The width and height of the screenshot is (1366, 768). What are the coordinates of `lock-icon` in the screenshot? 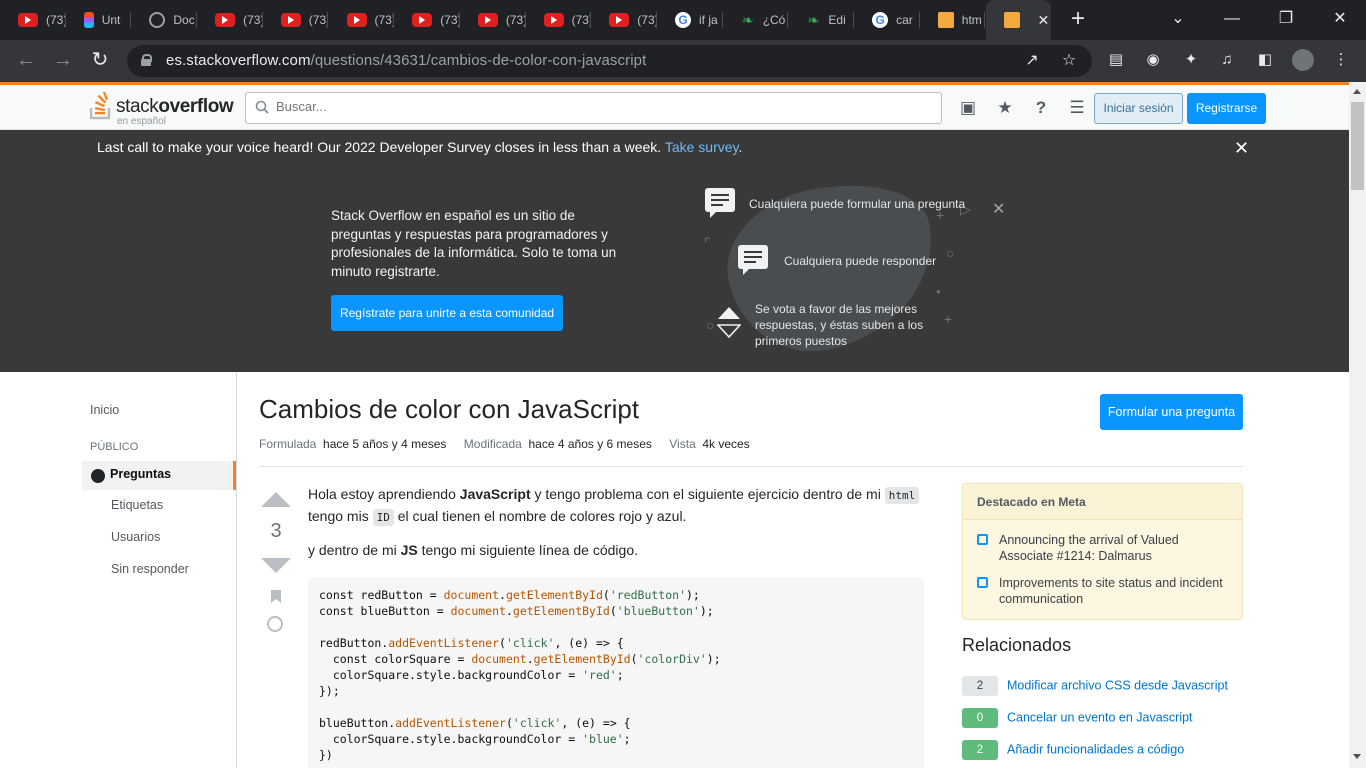 It's located at (146, 60).